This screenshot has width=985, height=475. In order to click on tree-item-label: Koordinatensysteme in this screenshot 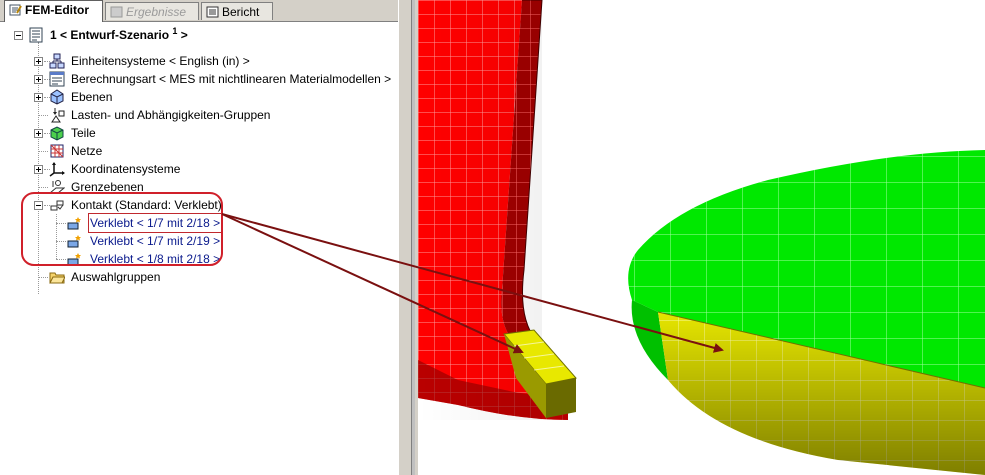, I will do `click(126, 169)`.